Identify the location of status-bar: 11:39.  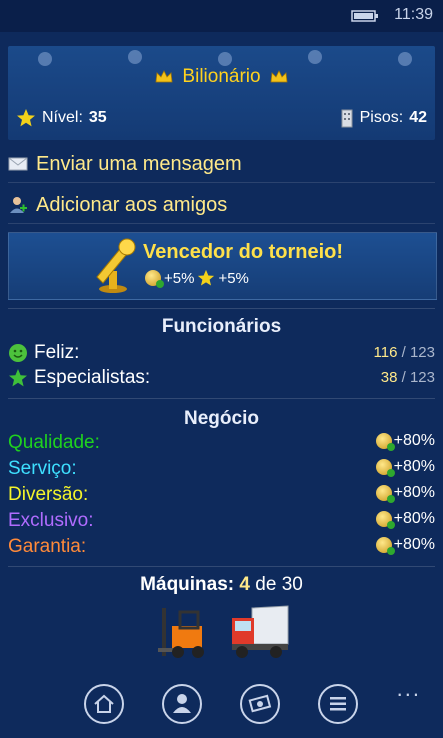
(221, 16).